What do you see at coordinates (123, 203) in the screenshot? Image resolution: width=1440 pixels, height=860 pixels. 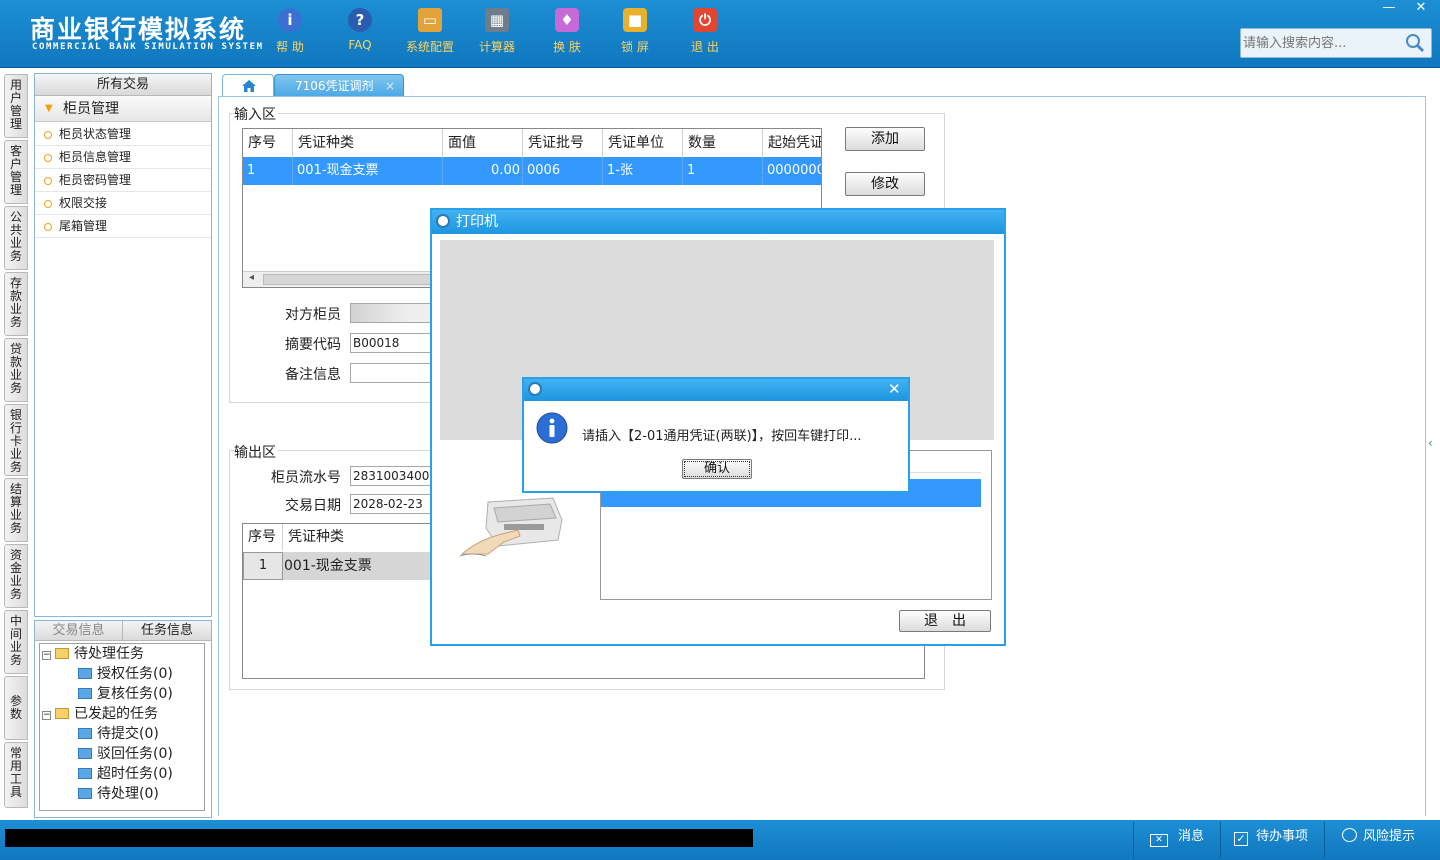 I see `nav-item-permission-handover: 权限交接` at bounding box center [123, 203].